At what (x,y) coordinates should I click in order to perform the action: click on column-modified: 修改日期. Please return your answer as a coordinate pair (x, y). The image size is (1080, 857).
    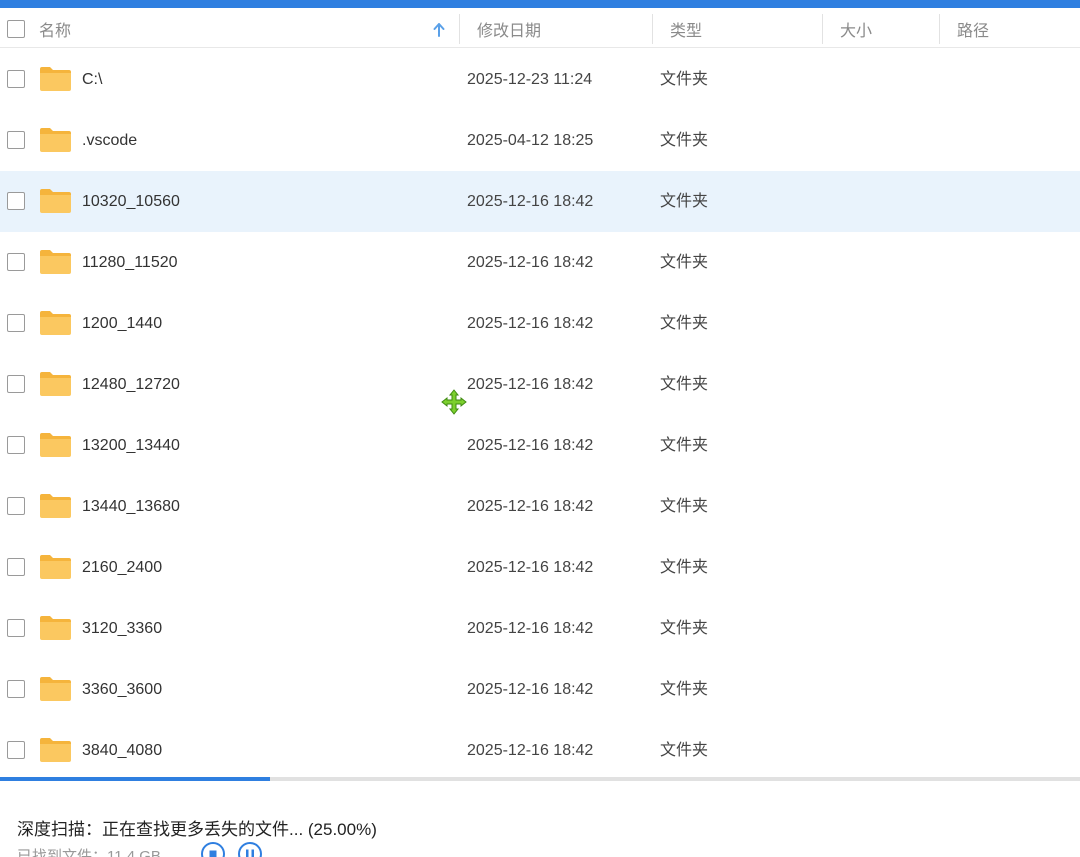
    Looking at the image, I should click on (509, 29).